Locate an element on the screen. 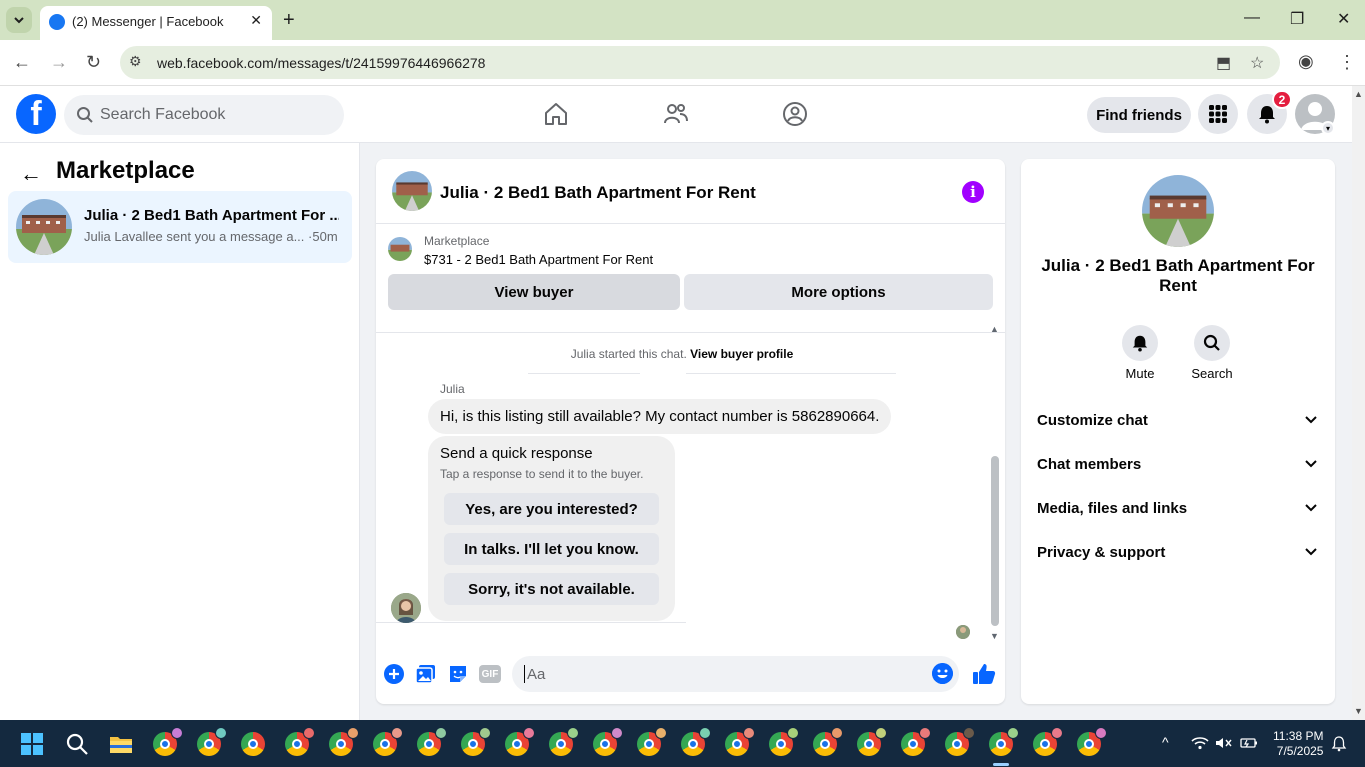 This screenshot has height=767, width=1365. sender-avatar is located at coordinates (406, 608).